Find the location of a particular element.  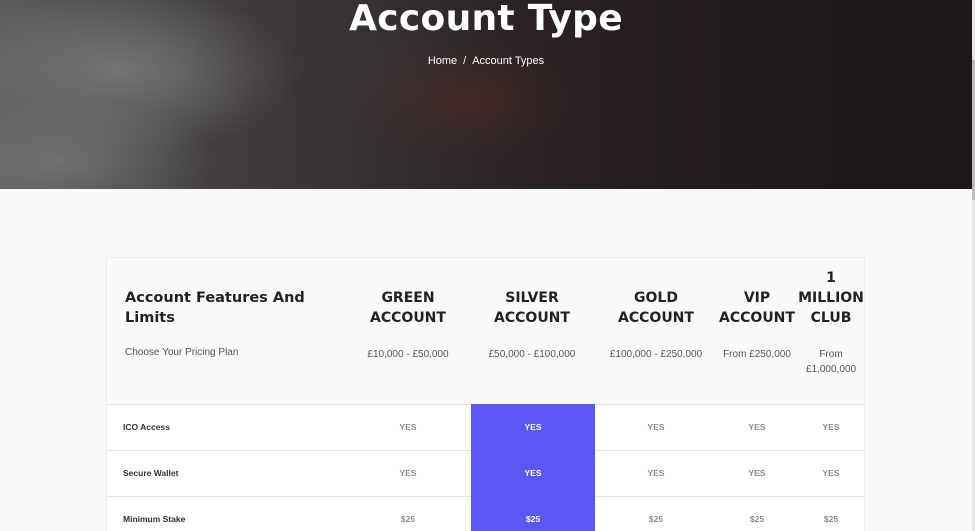

plan-price: From £250,000 is located at coordinates (757, 354).